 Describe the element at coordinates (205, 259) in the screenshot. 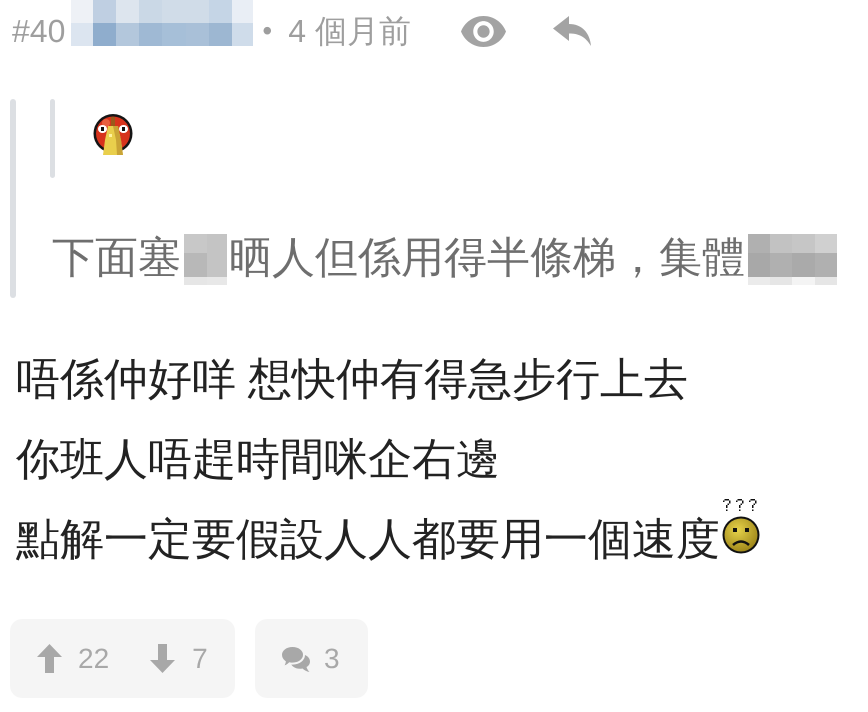

I see `pixelated-word-drawing` at that location.